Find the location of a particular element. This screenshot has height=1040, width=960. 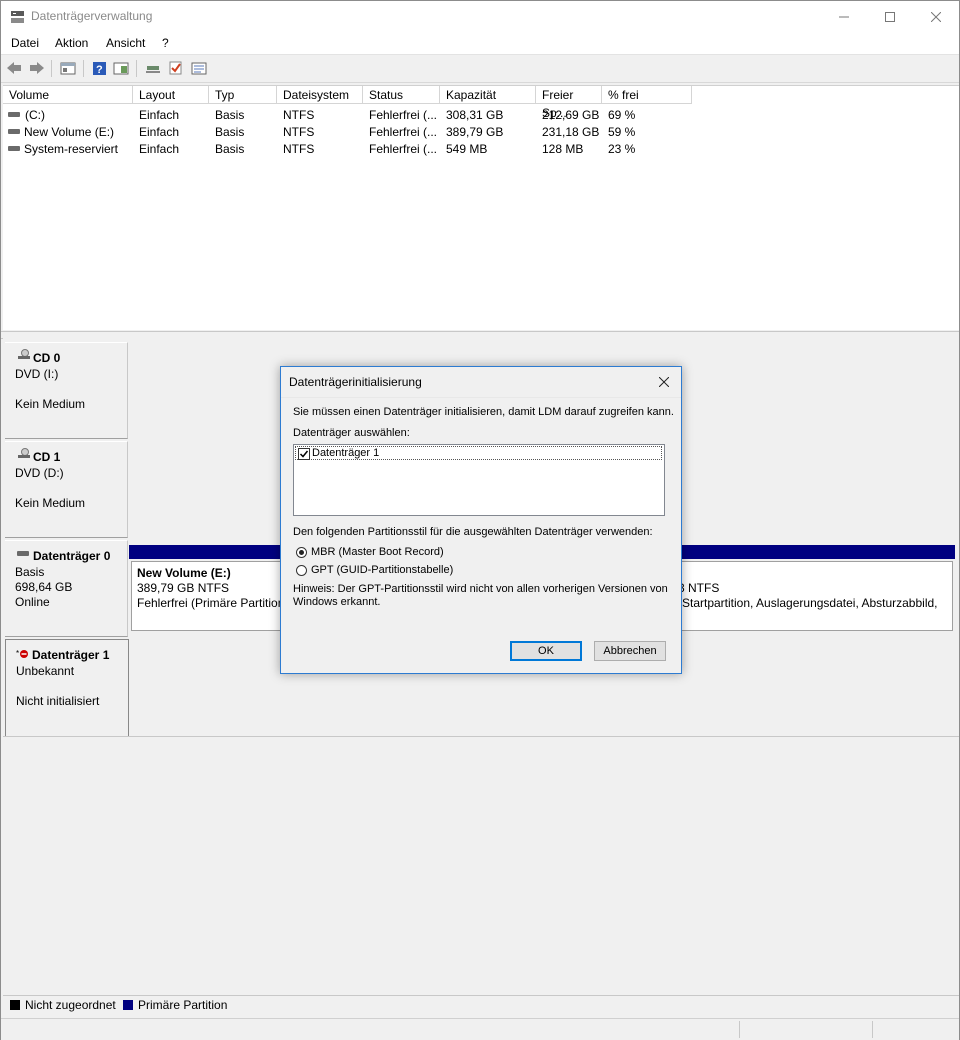

cell-free: 231,18 GB is located at coordinates (571, 132).